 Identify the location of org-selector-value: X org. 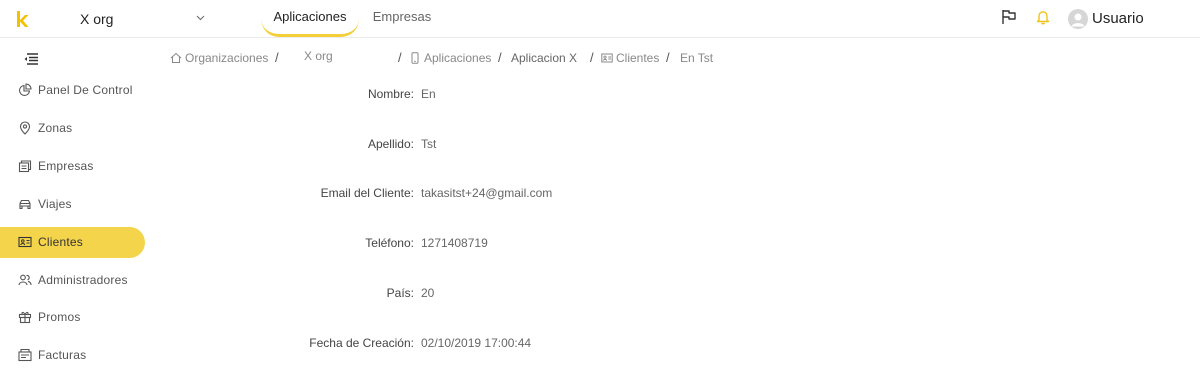
(97, 19).